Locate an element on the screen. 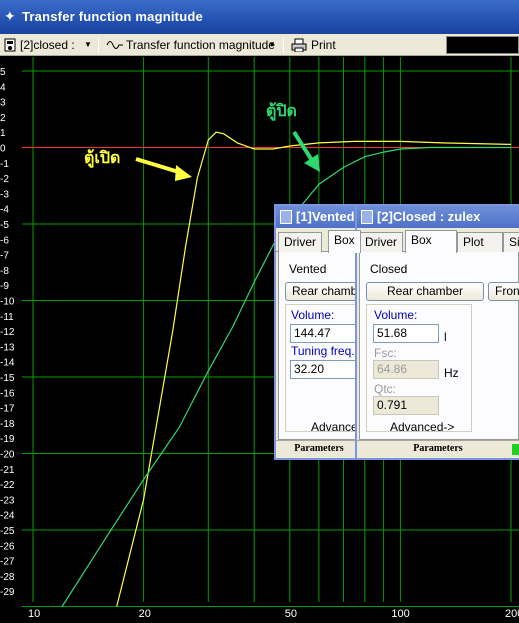  vented-window-title: [1]Vented is located at coordinates (325, 216).